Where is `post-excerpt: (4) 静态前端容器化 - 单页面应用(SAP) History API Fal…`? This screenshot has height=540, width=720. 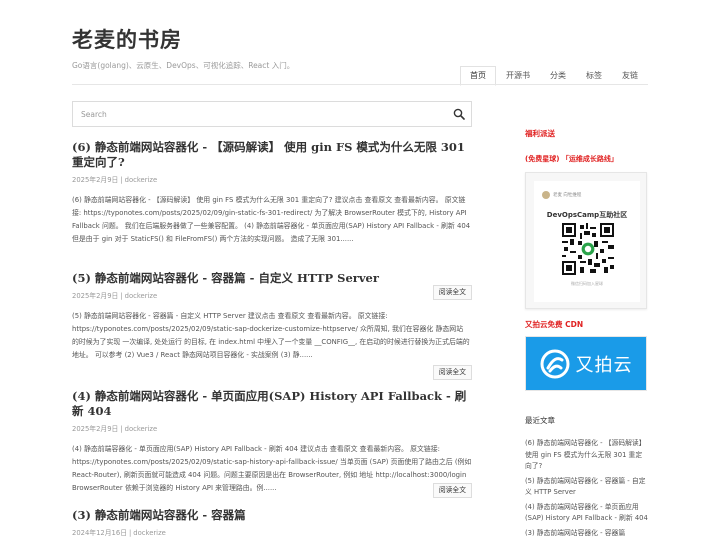 post-excerpt: (4) 静态前端容器化 - 单页面应用(SAP) History API Fal… is located at coordinates (272, 468).